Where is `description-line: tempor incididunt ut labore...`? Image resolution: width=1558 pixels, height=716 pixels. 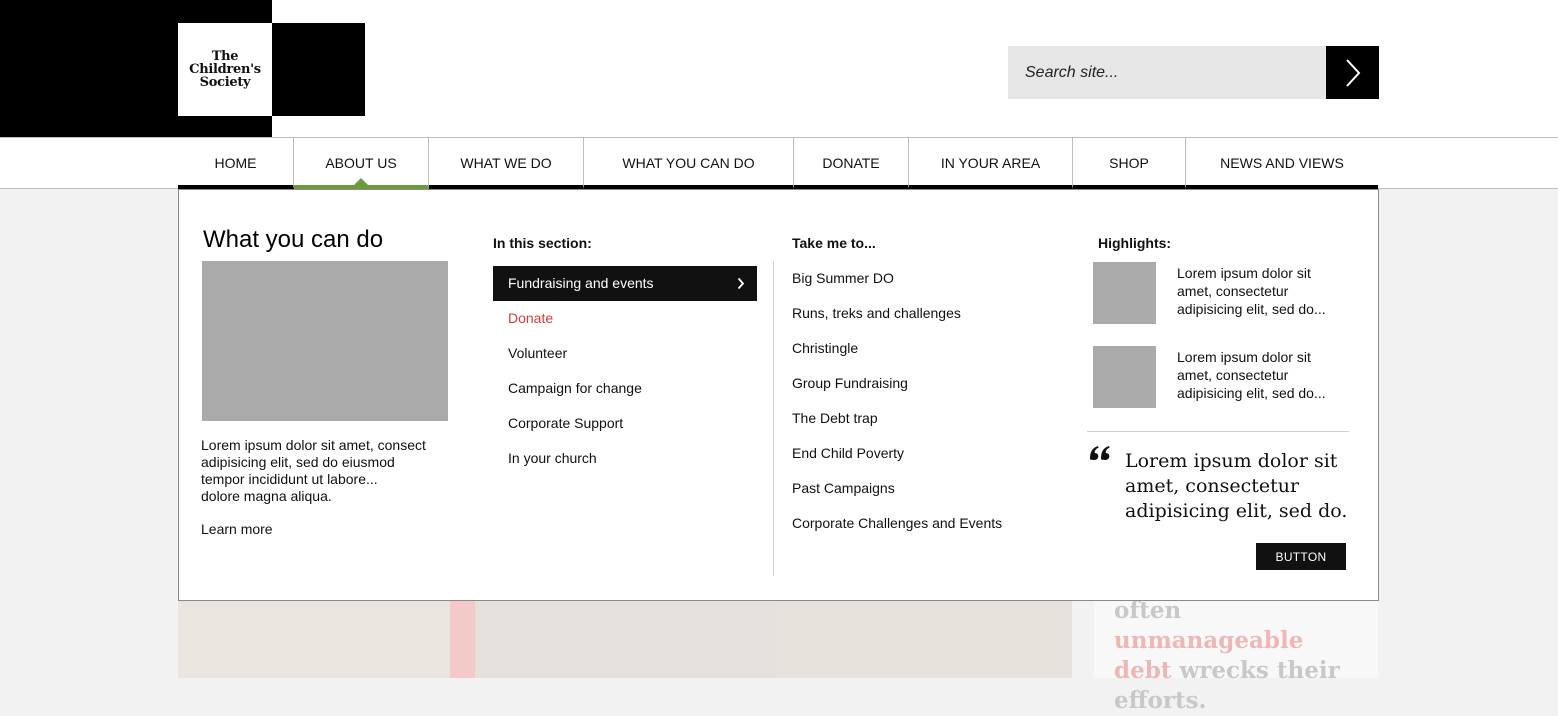
description-line: tempor incididunt ut labore... is located at coordinates (289, 479).